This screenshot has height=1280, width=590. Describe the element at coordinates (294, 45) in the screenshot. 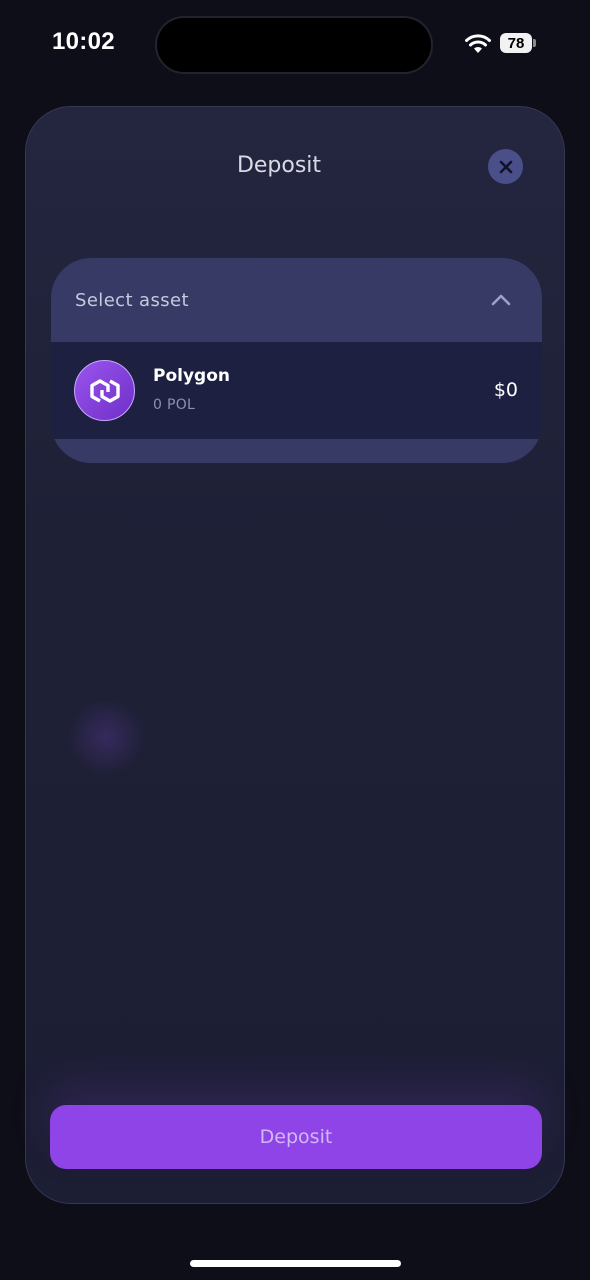

I see `dynamic-island` at that location.